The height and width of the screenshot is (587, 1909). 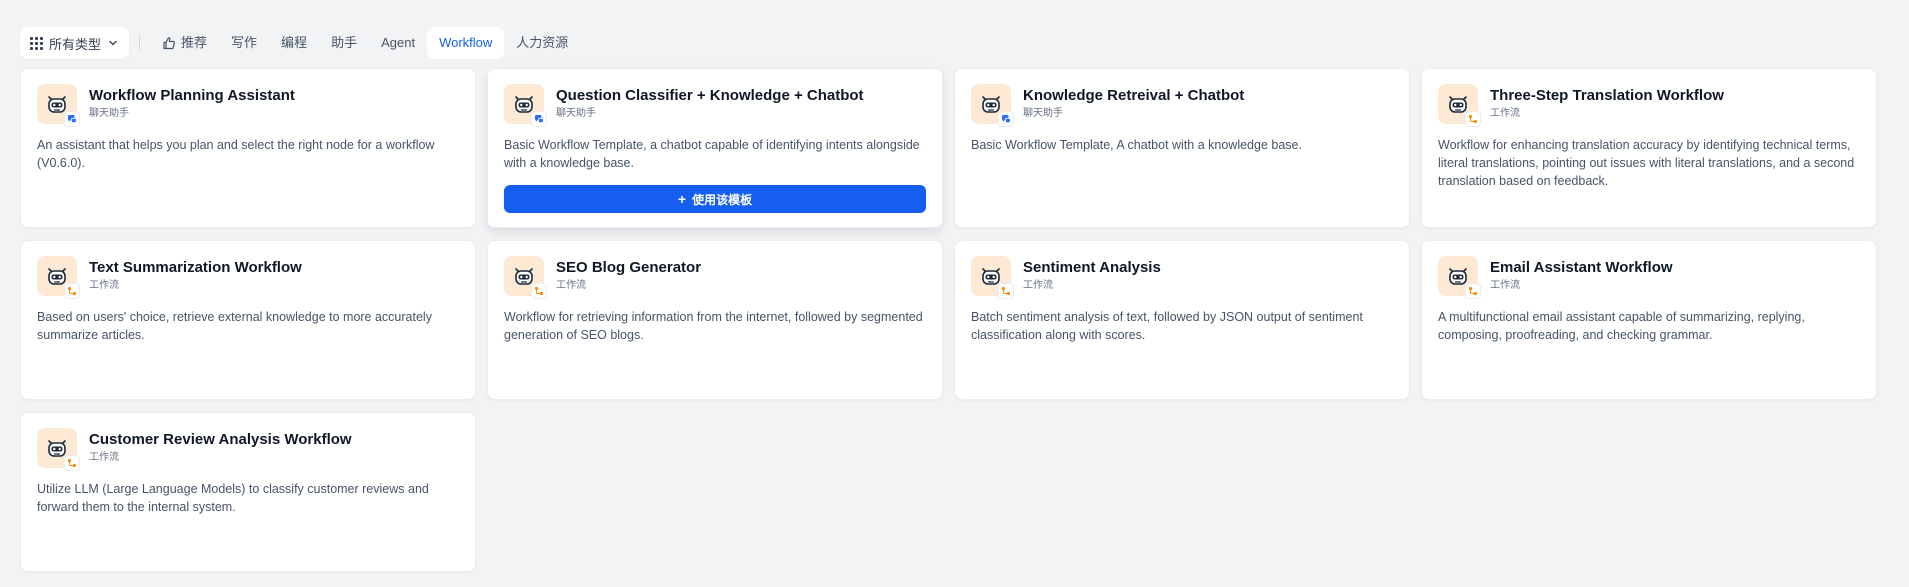 I want to click on use-template-button: + 使用该模板, so click(x=715, y=199).